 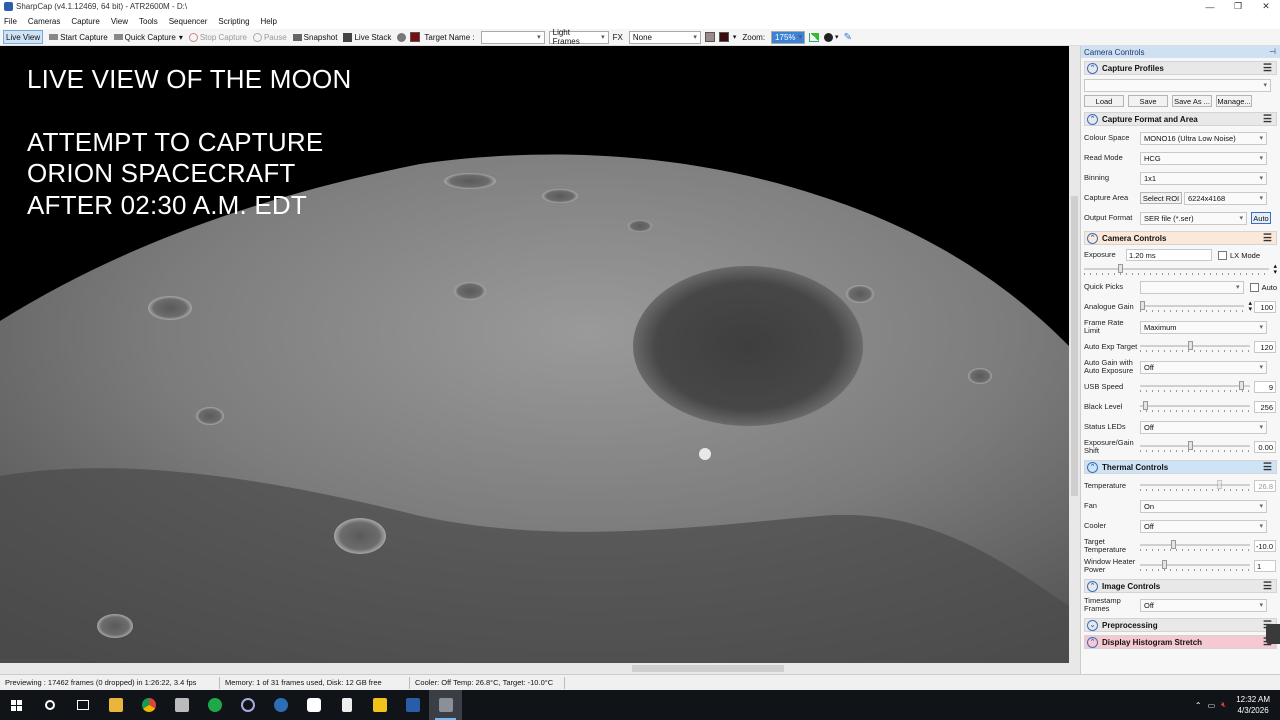 I want to click on heater-input: 1, so click(x=1265, y=566).